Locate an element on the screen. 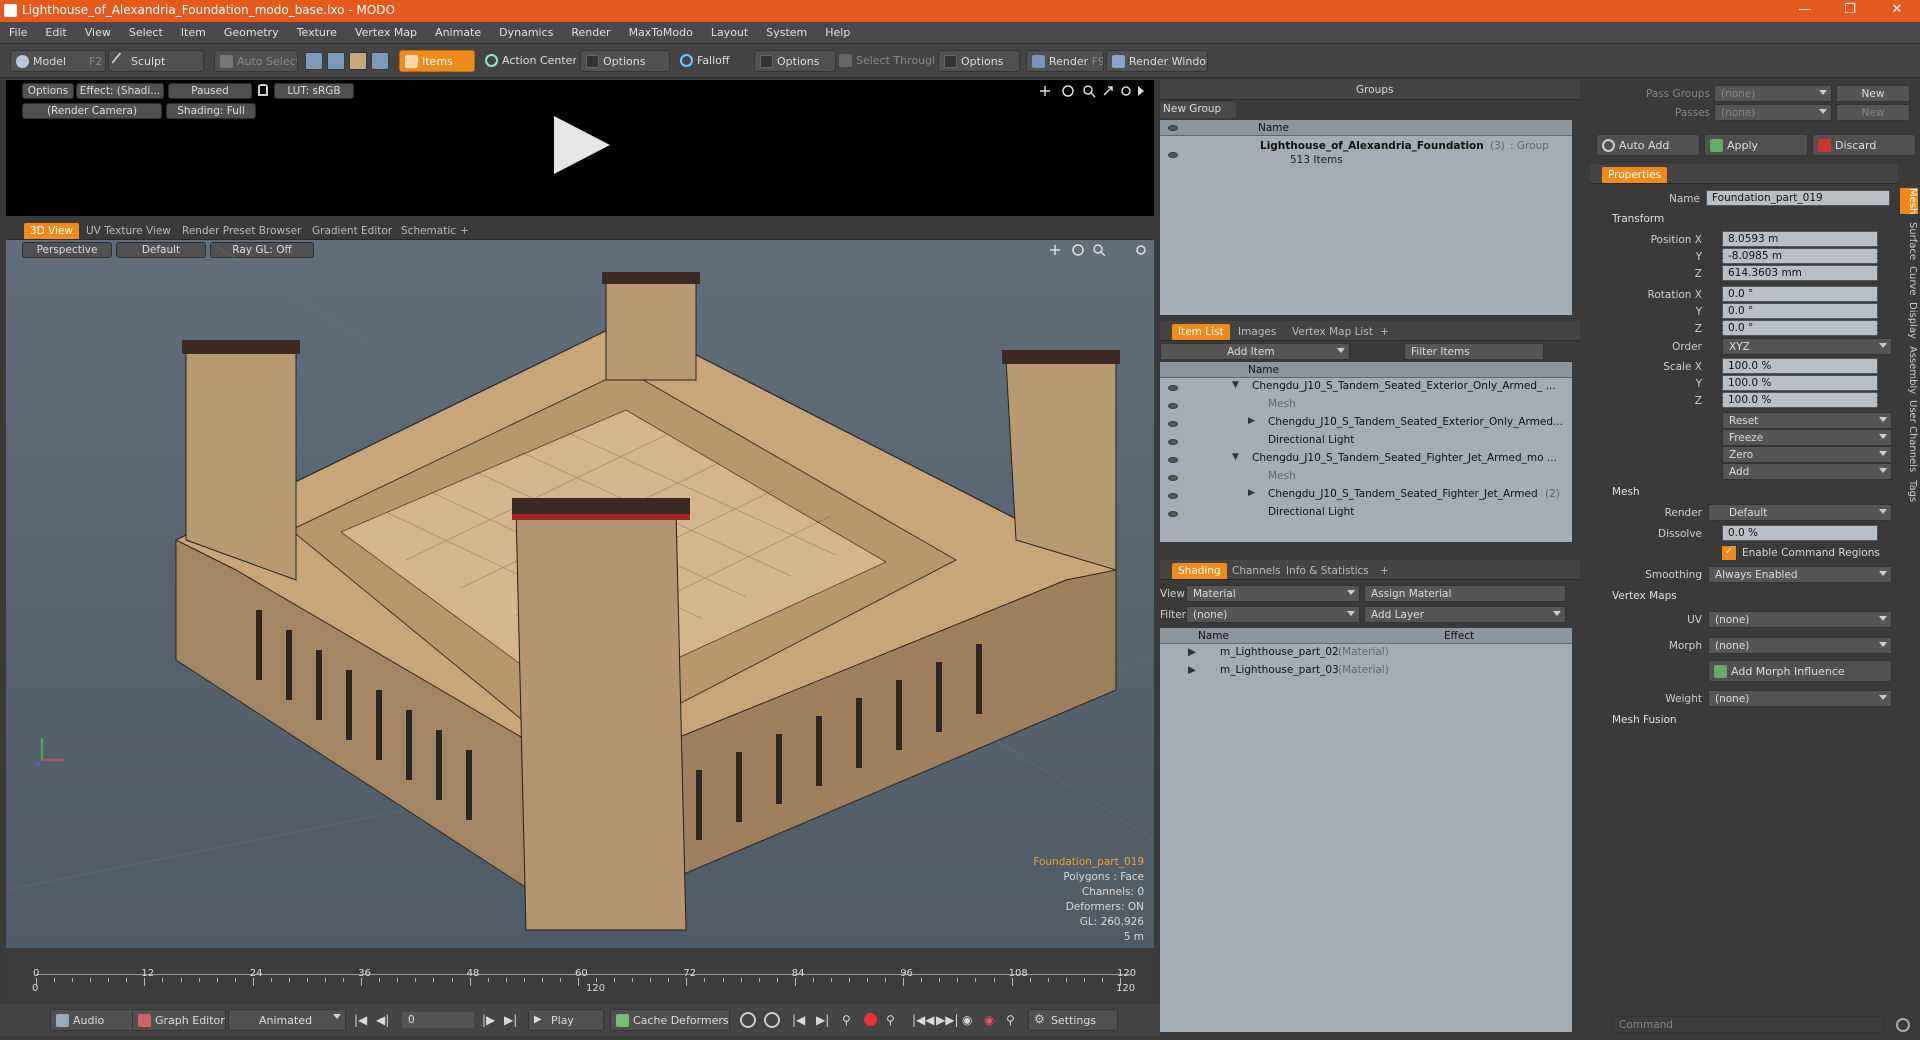  vtab-curve: Curve is located at coordinates (1909, 281).